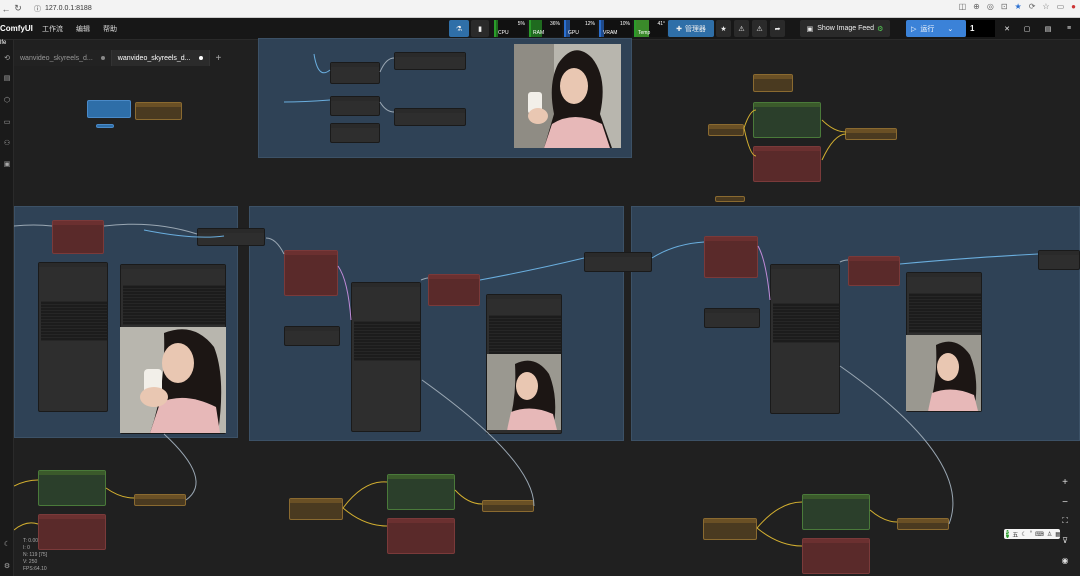 The width and height of the screenshot is (1080, 576). Describe the element at coordinates (7, 79) in the screenshot. I see `queue-icon: ▤` at that location.